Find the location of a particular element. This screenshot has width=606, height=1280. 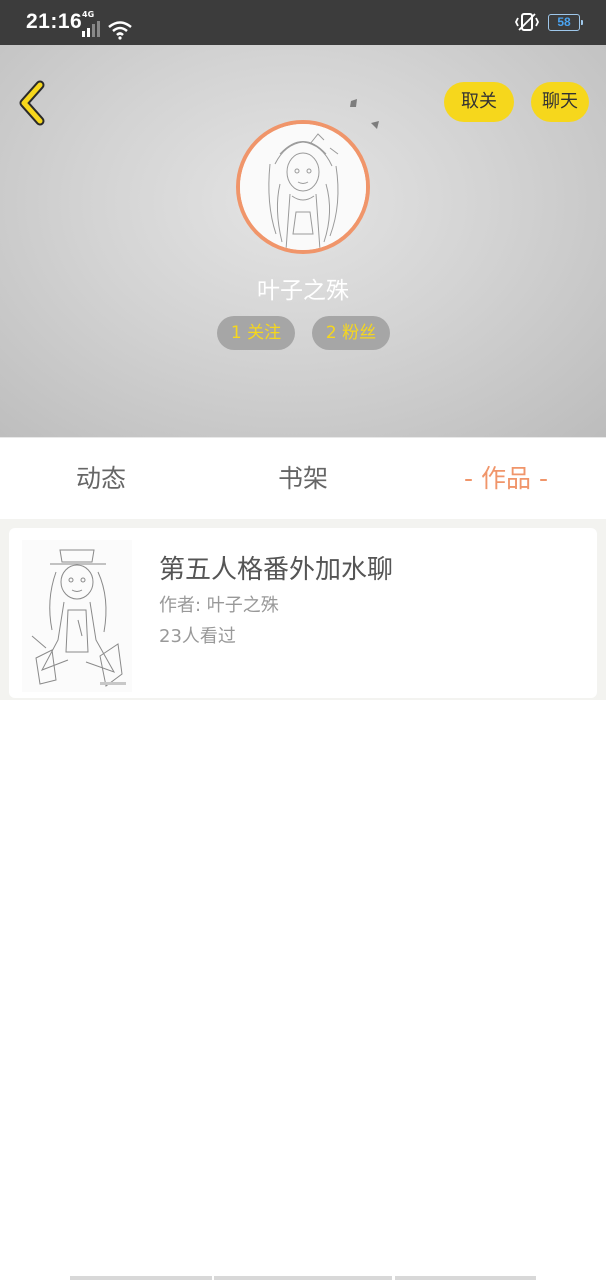

signal-icon: 4G is located at coordinates (93, 25).